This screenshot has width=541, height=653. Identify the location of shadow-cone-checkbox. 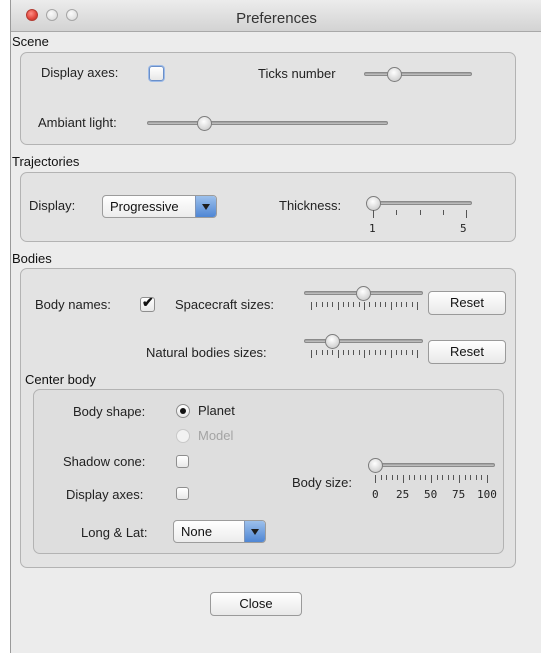
(182, 461).